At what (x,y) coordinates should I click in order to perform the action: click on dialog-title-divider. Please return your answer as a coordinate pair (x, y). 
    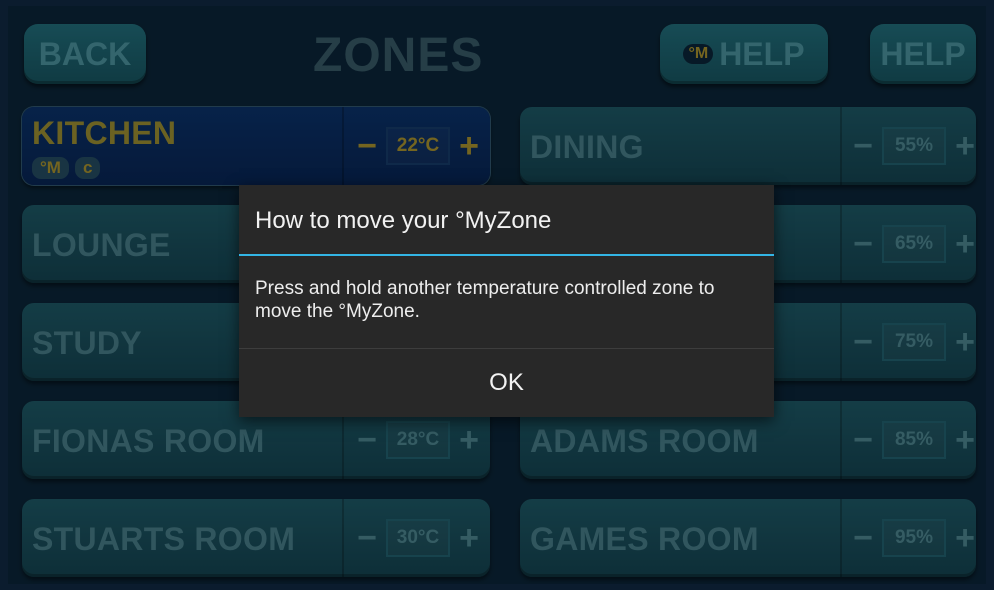
    Looking at the image, I should click on (506, 255).